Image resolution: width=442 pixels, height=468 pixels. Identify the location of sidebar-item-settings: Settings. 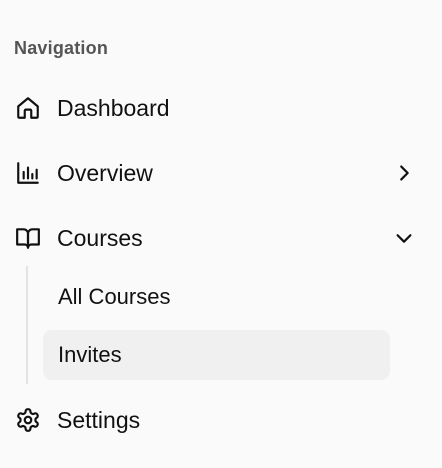
(221, 420).